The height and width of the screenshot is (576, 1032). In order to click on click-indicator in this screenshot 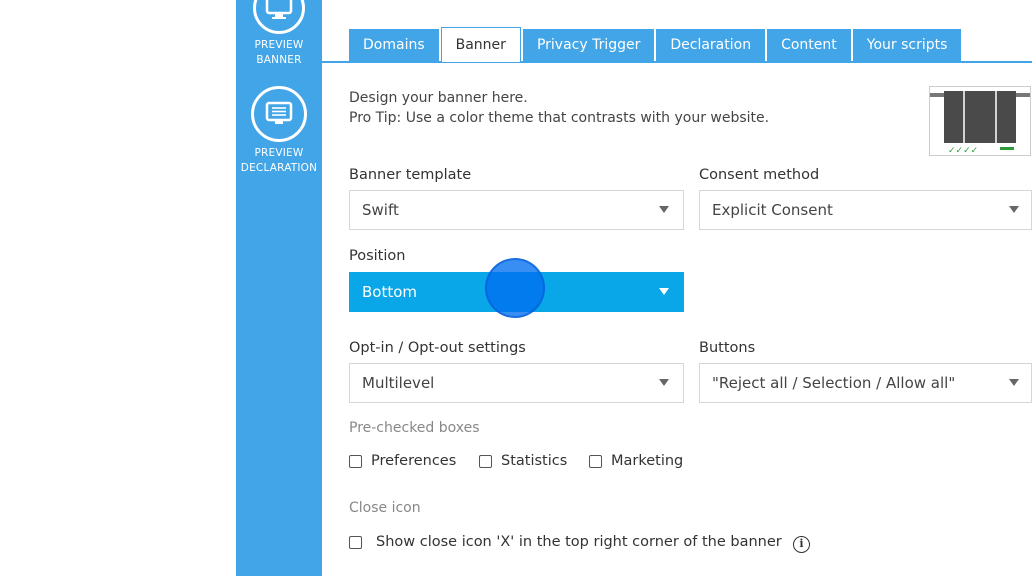, I will do `click(515, 288)`.